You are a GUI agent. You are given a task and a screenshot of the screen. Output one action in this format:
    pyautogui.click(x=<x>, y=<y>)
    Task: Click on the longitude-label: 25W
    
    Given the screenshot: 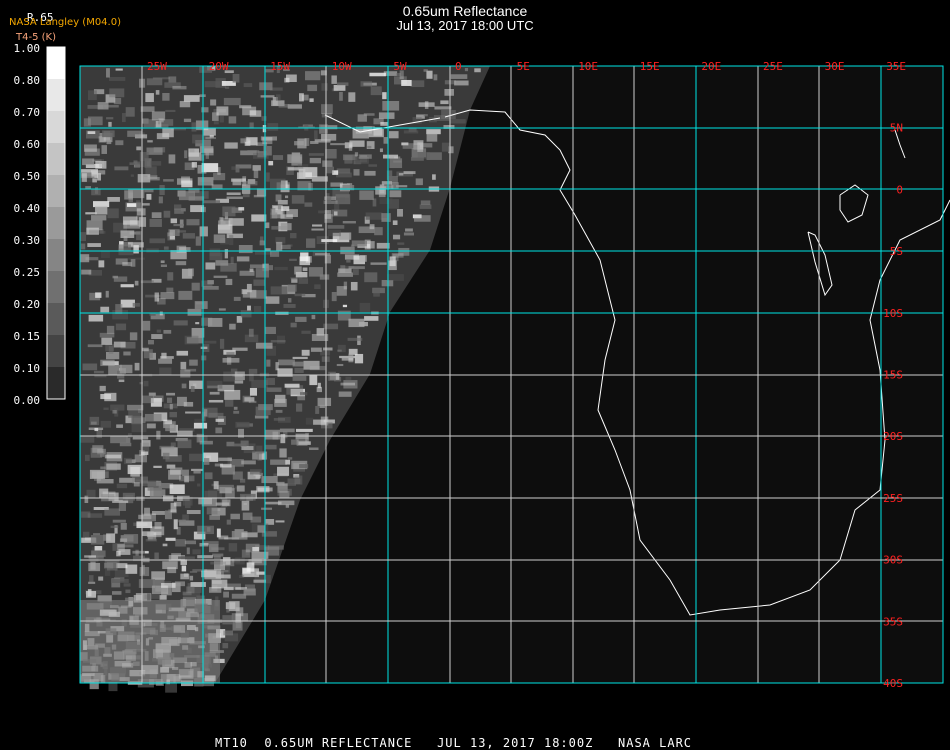 What is the action you would take?
    pyautogui.click(x=157, y=66)
    